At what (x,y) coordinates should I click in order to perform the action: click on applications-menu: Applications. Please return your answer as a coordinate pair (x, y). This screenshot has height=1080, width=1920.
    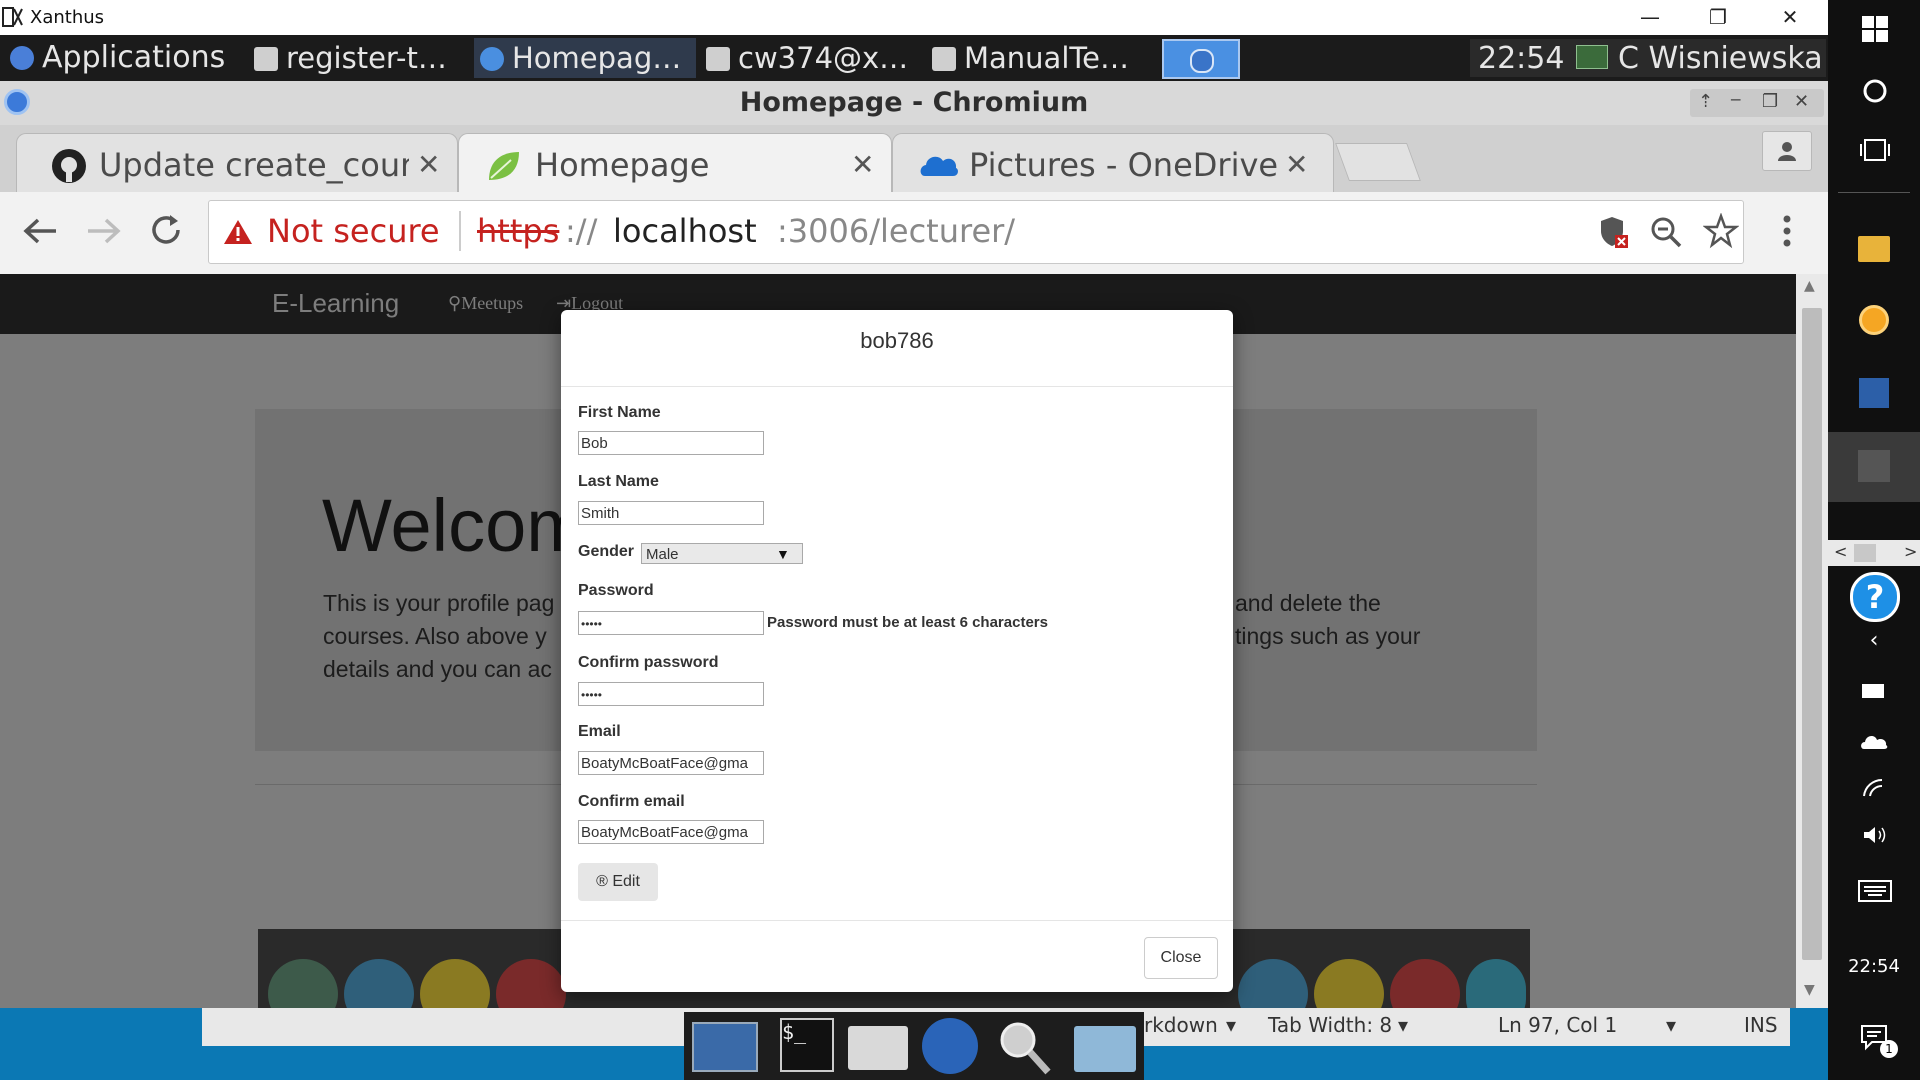
    Looking at the image, I should click on (122, 58).